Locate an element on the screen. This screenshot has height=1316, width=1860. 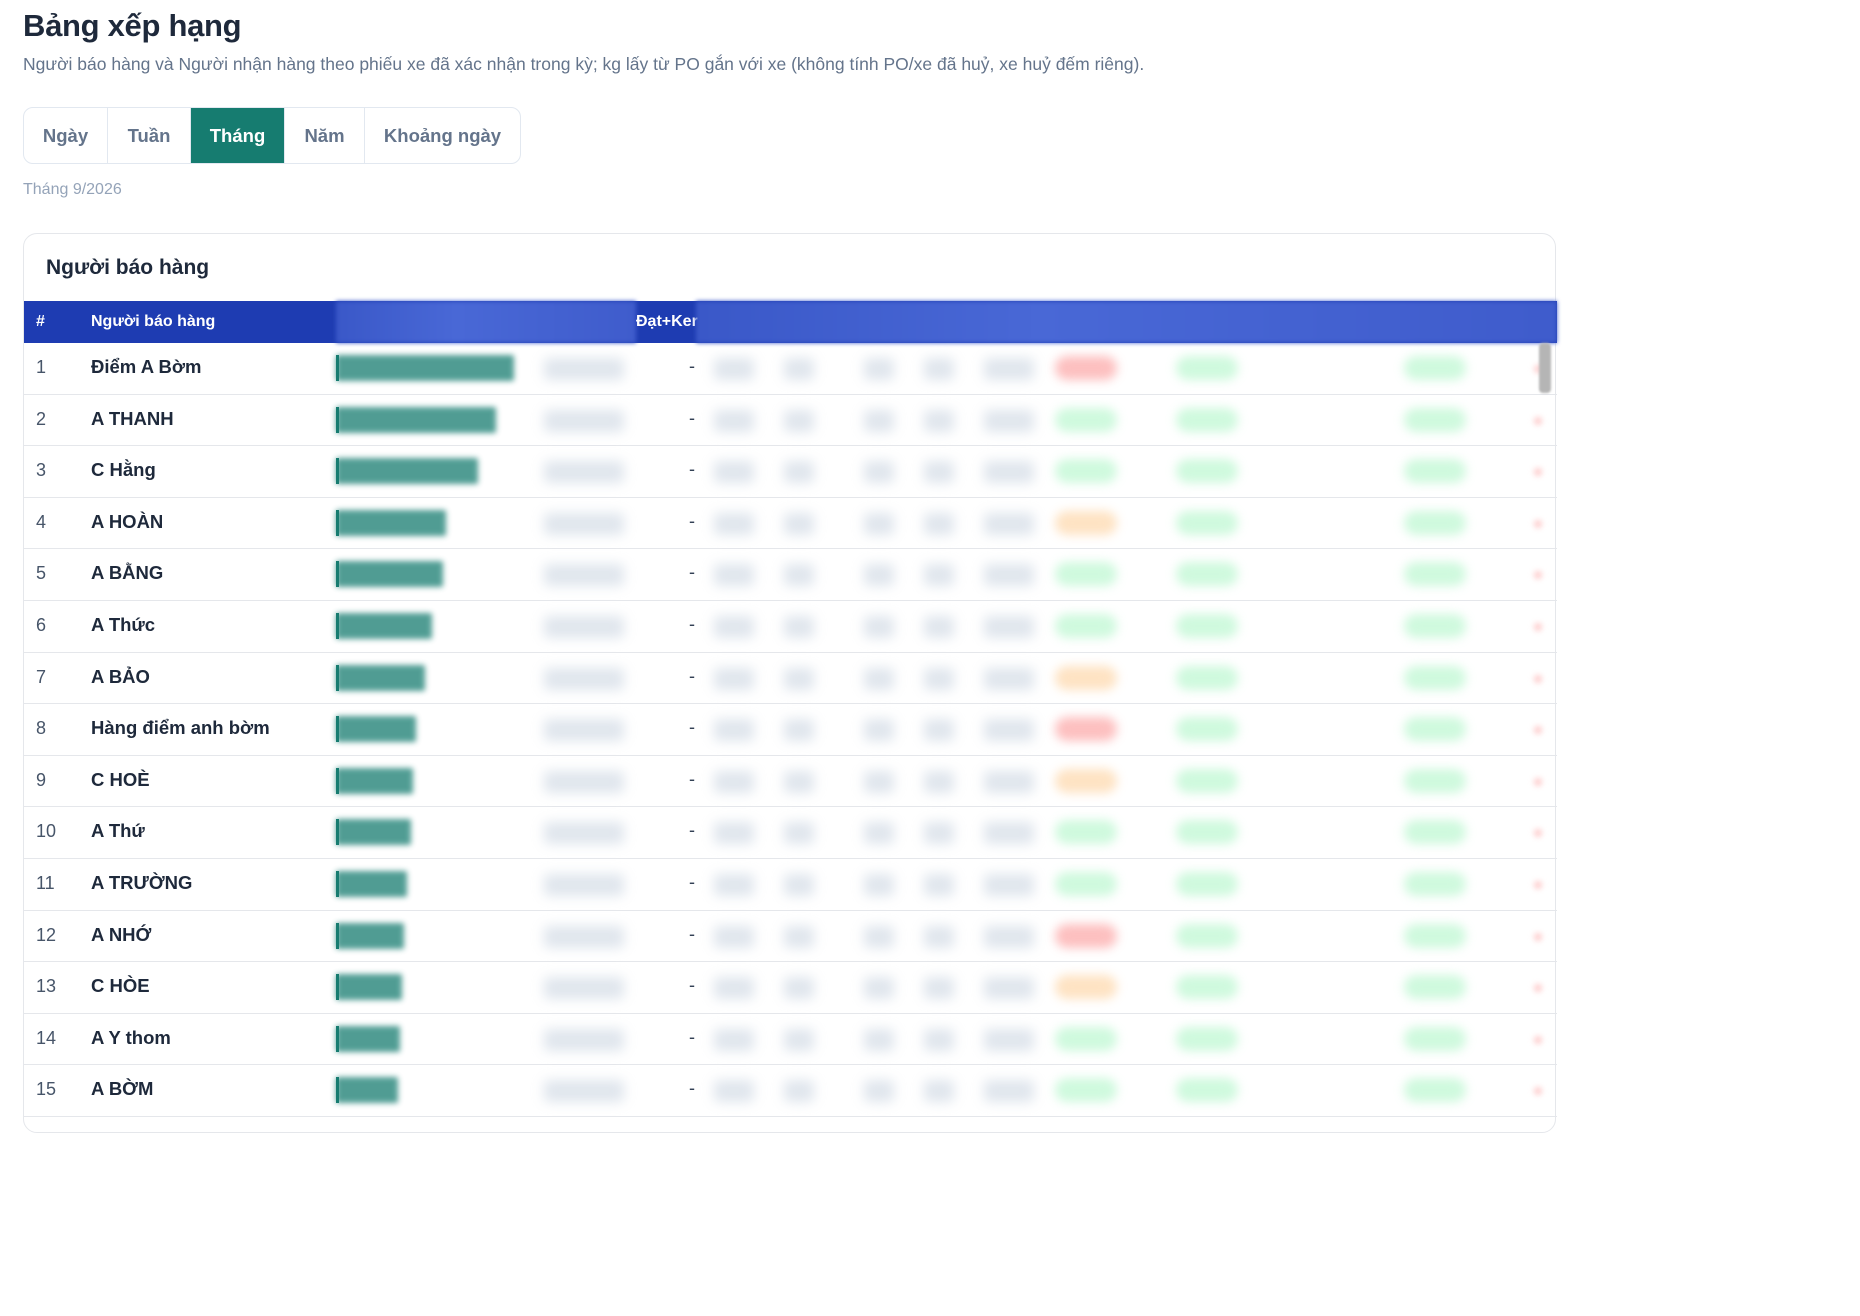
table-row: 2 A THANH - is located at coordinates (790, 421).